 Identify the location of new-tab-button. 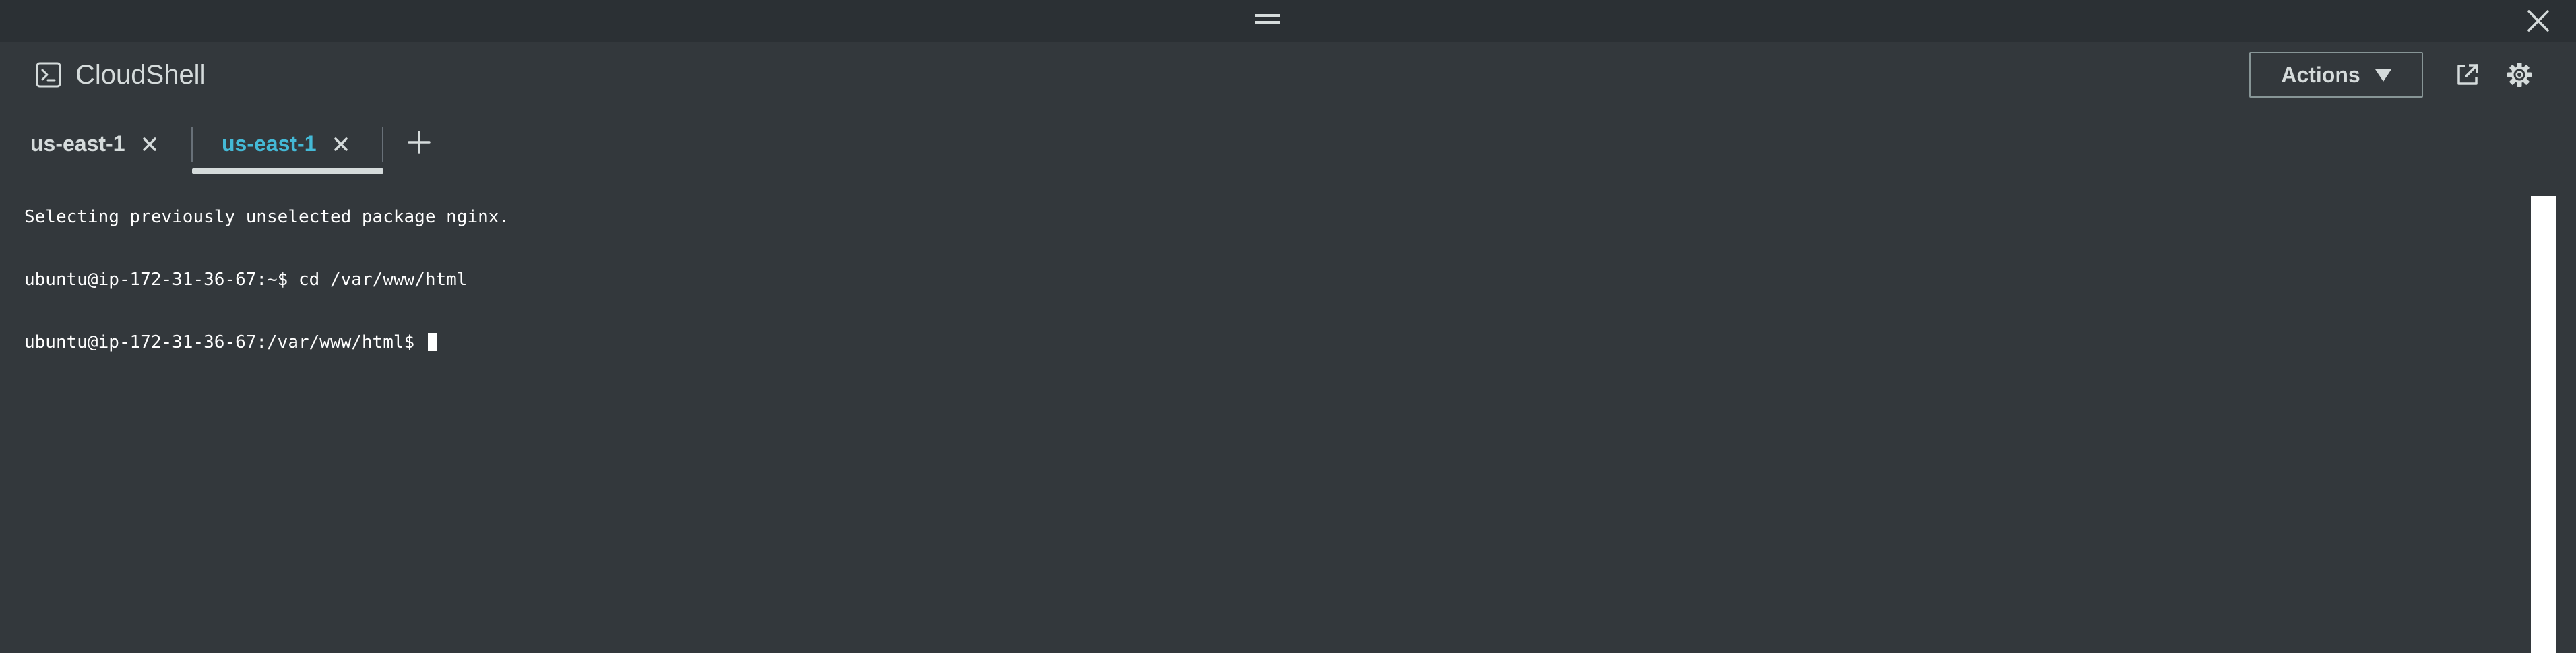
(419, 142).